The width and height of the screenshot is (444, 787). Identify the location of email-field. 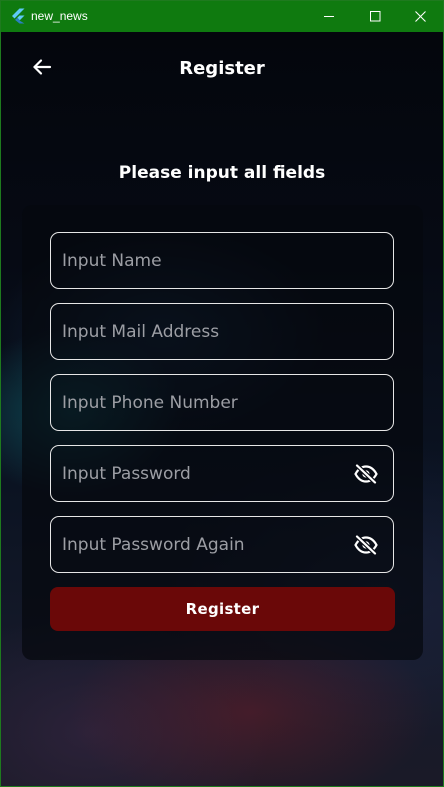
(222, 331).